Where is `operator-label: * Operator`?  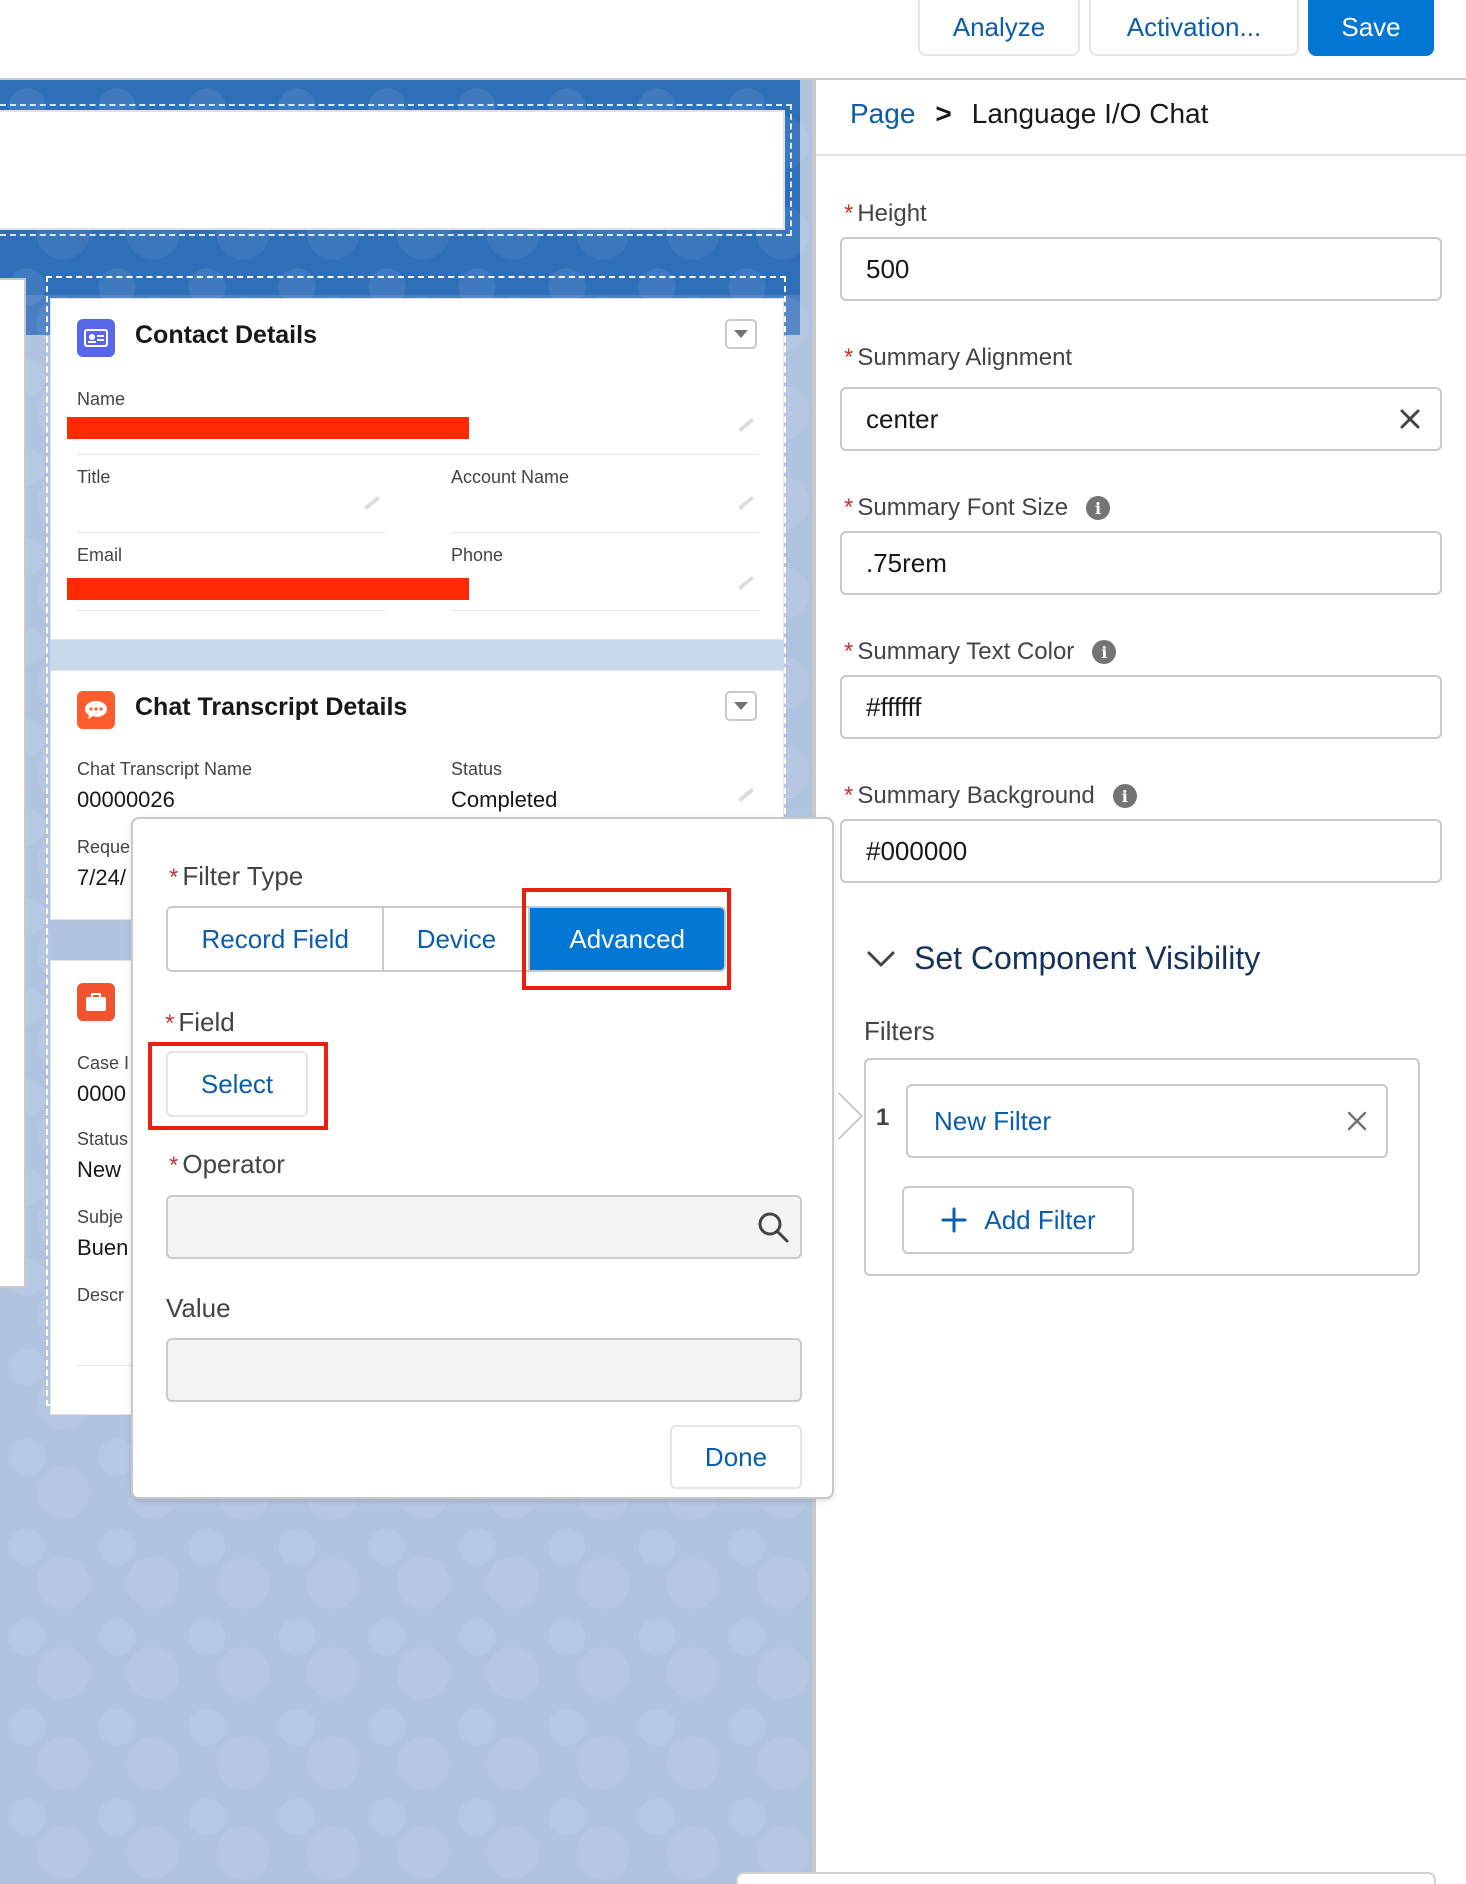 operator-label: * Operator is located at coordinates (227, 1164).